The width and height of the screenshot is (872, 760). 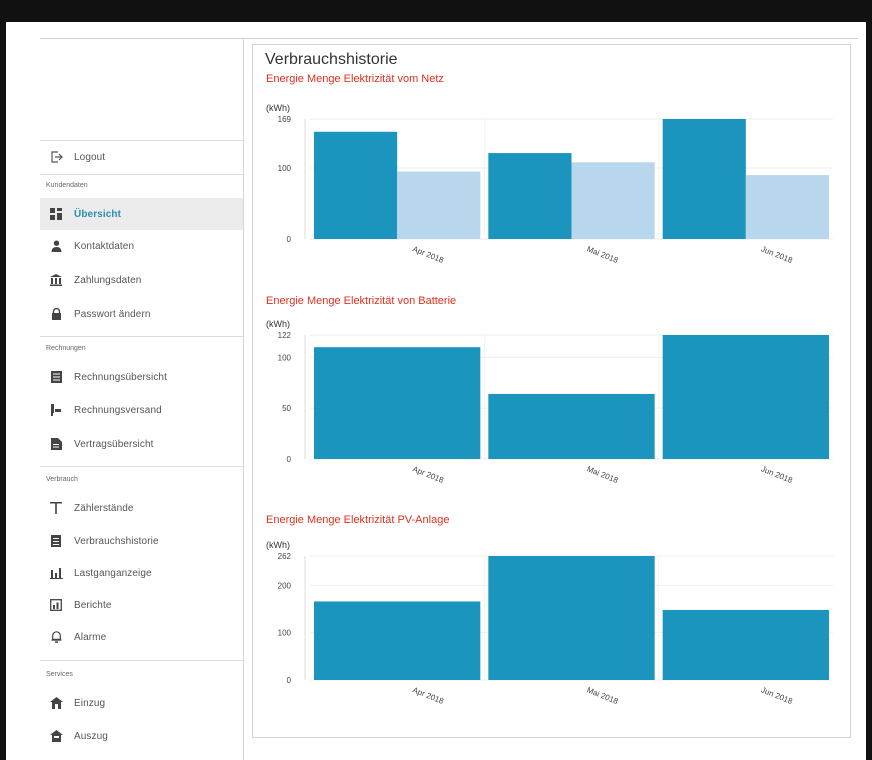 I want to click on bar-chart-icon, so click(x=56, y=573).